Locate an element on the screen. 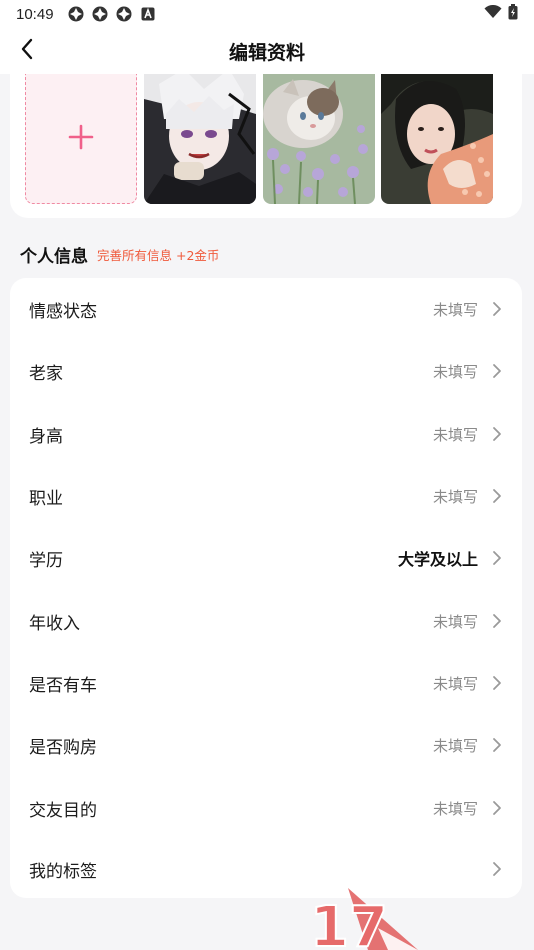 The image size is (534, 950). reward-hint: 完善所有信息 +2金币 is located at coordinates (158, 255).